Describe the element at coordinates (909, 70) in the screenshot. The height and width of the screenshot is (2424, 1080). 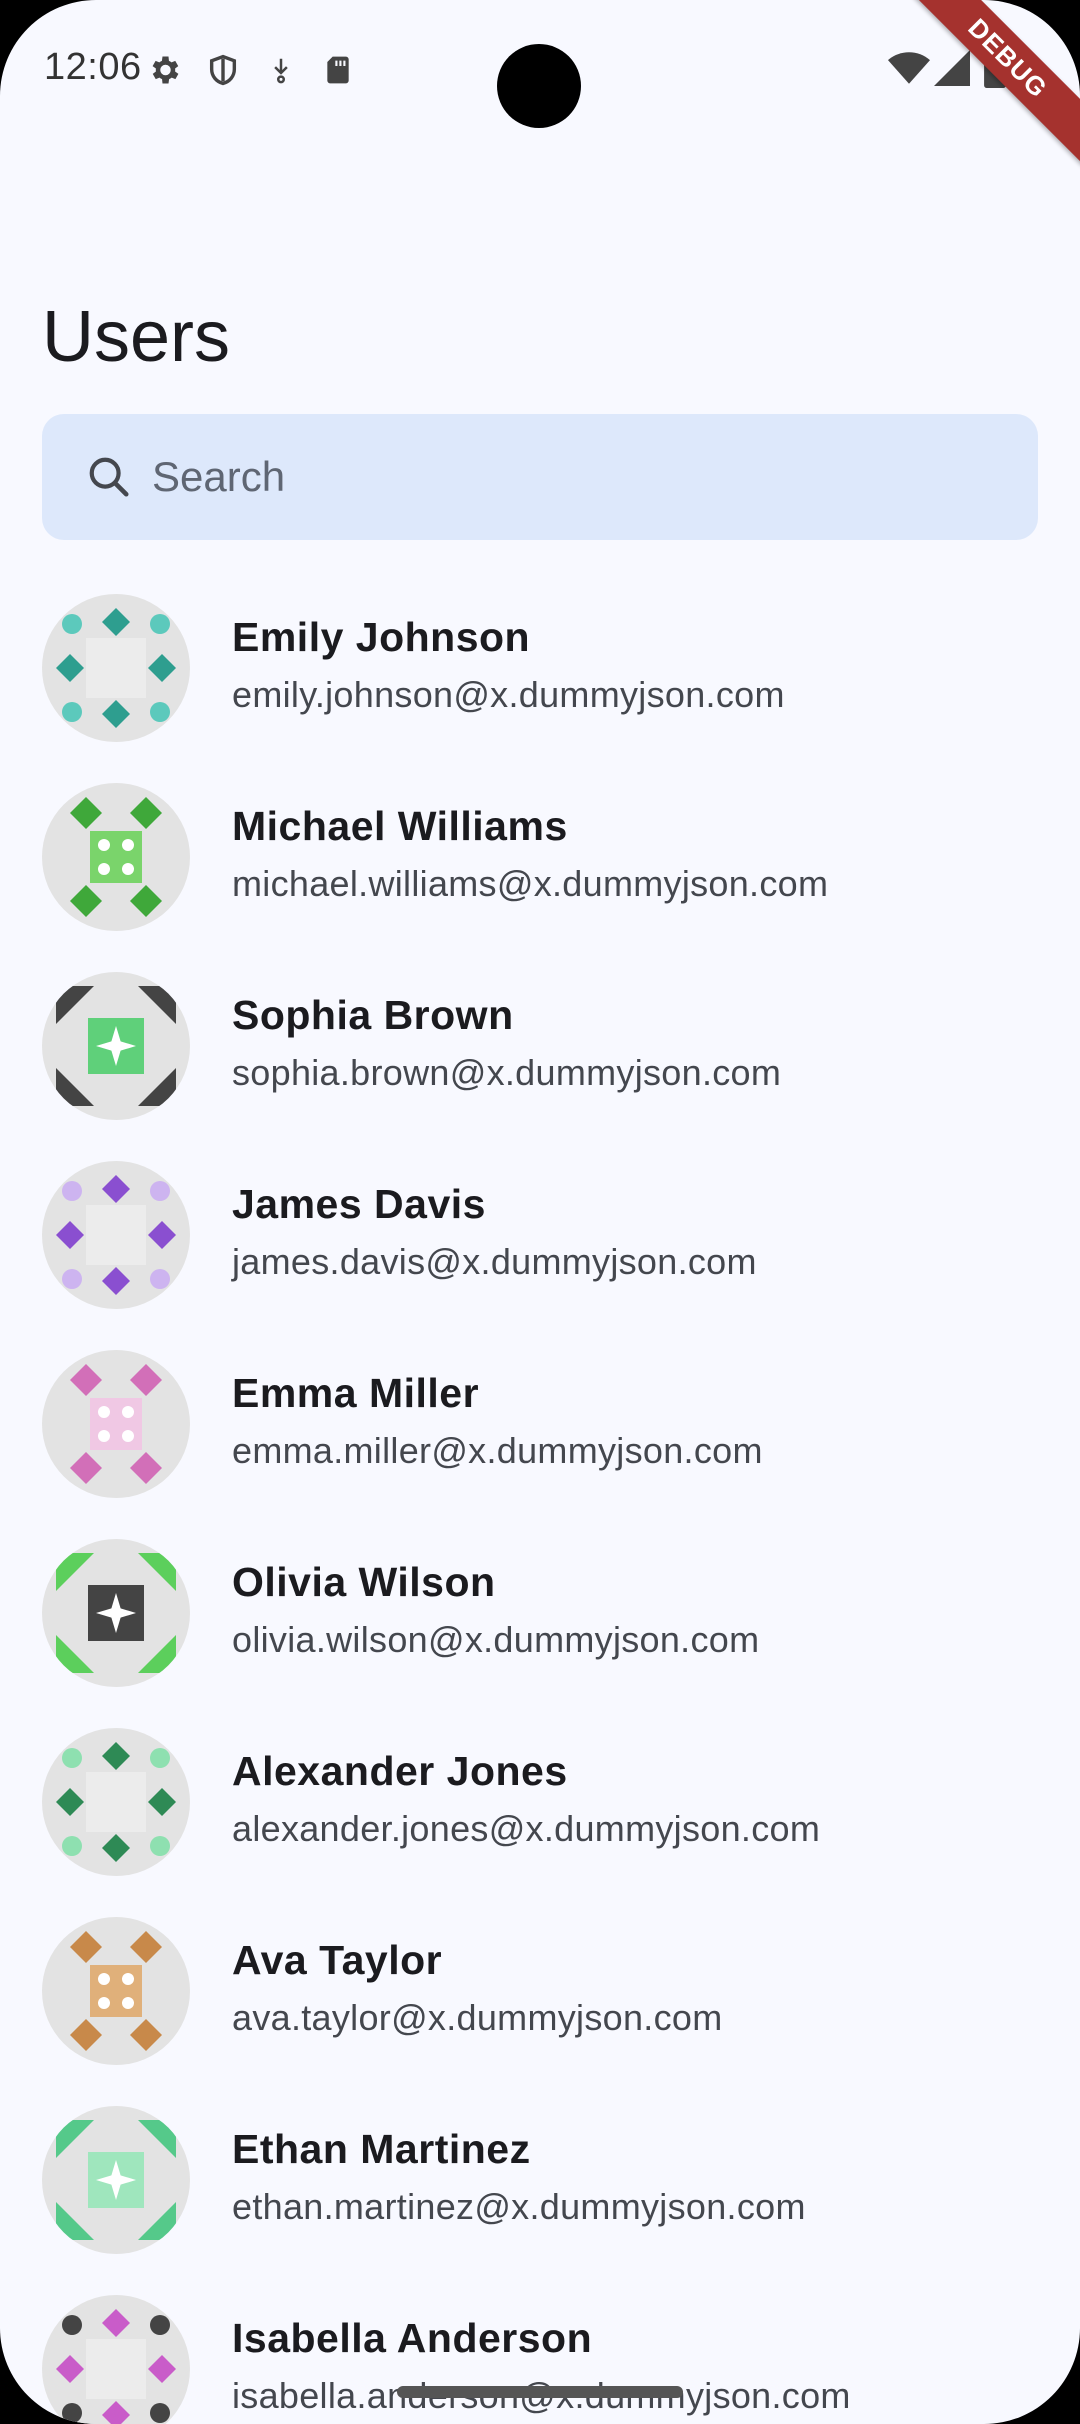
I see `wifi-icon` at that location.